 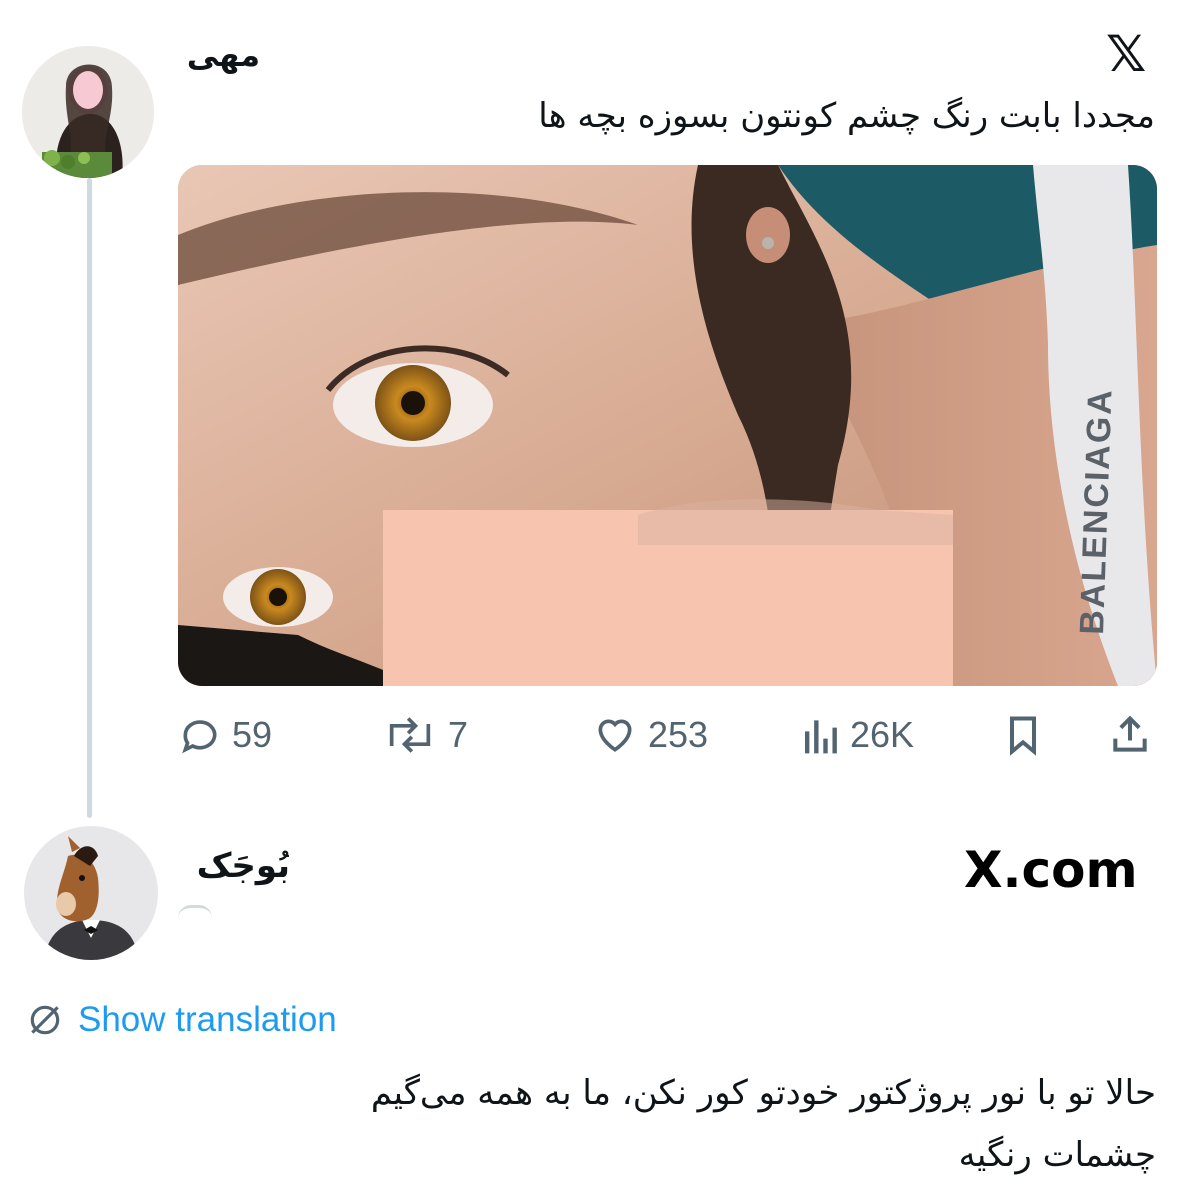 What do you see at coordinates (615, 735) in the screenshot?
I see `heart-icon` at bounding box center [615, 735].